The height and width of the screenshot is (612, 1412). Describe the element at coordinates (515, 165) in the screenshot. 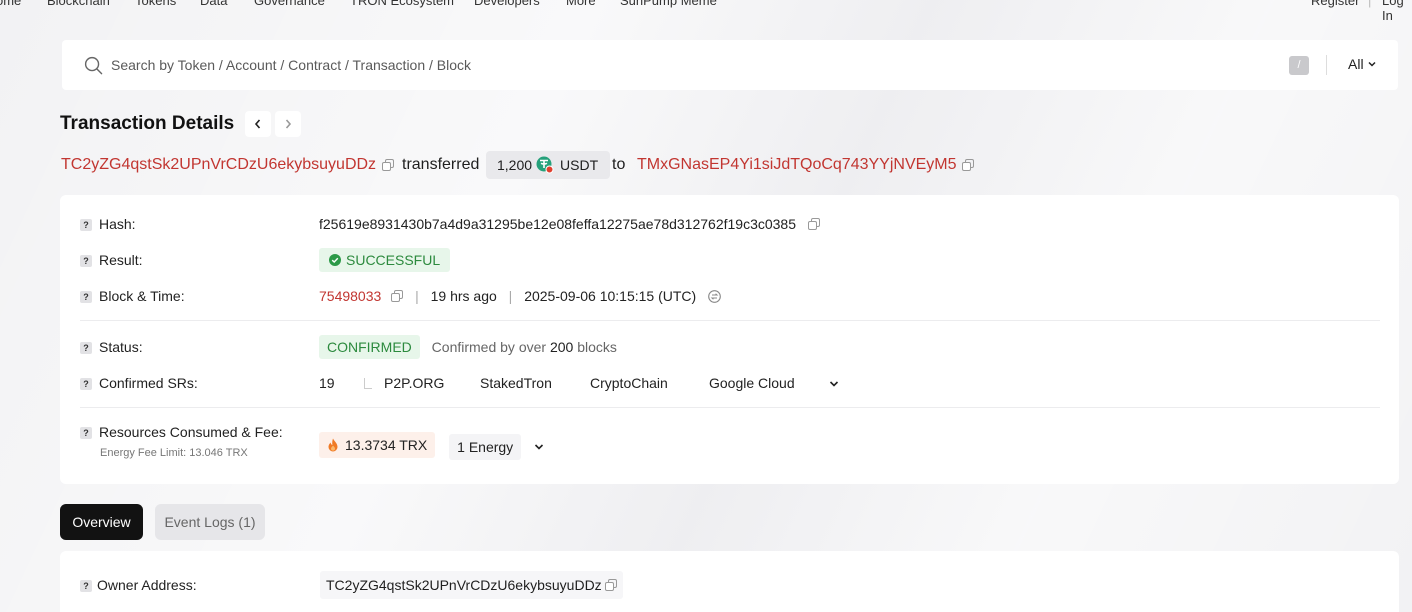

I see `amount-value: 1,200` at that location.